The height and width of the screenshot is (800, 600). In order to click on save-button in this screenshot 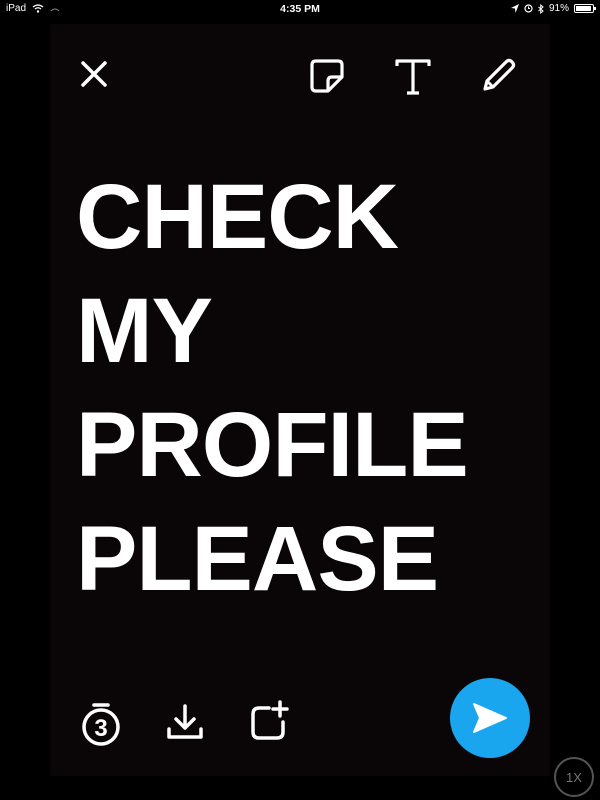, I will do `click(185, 722)`.